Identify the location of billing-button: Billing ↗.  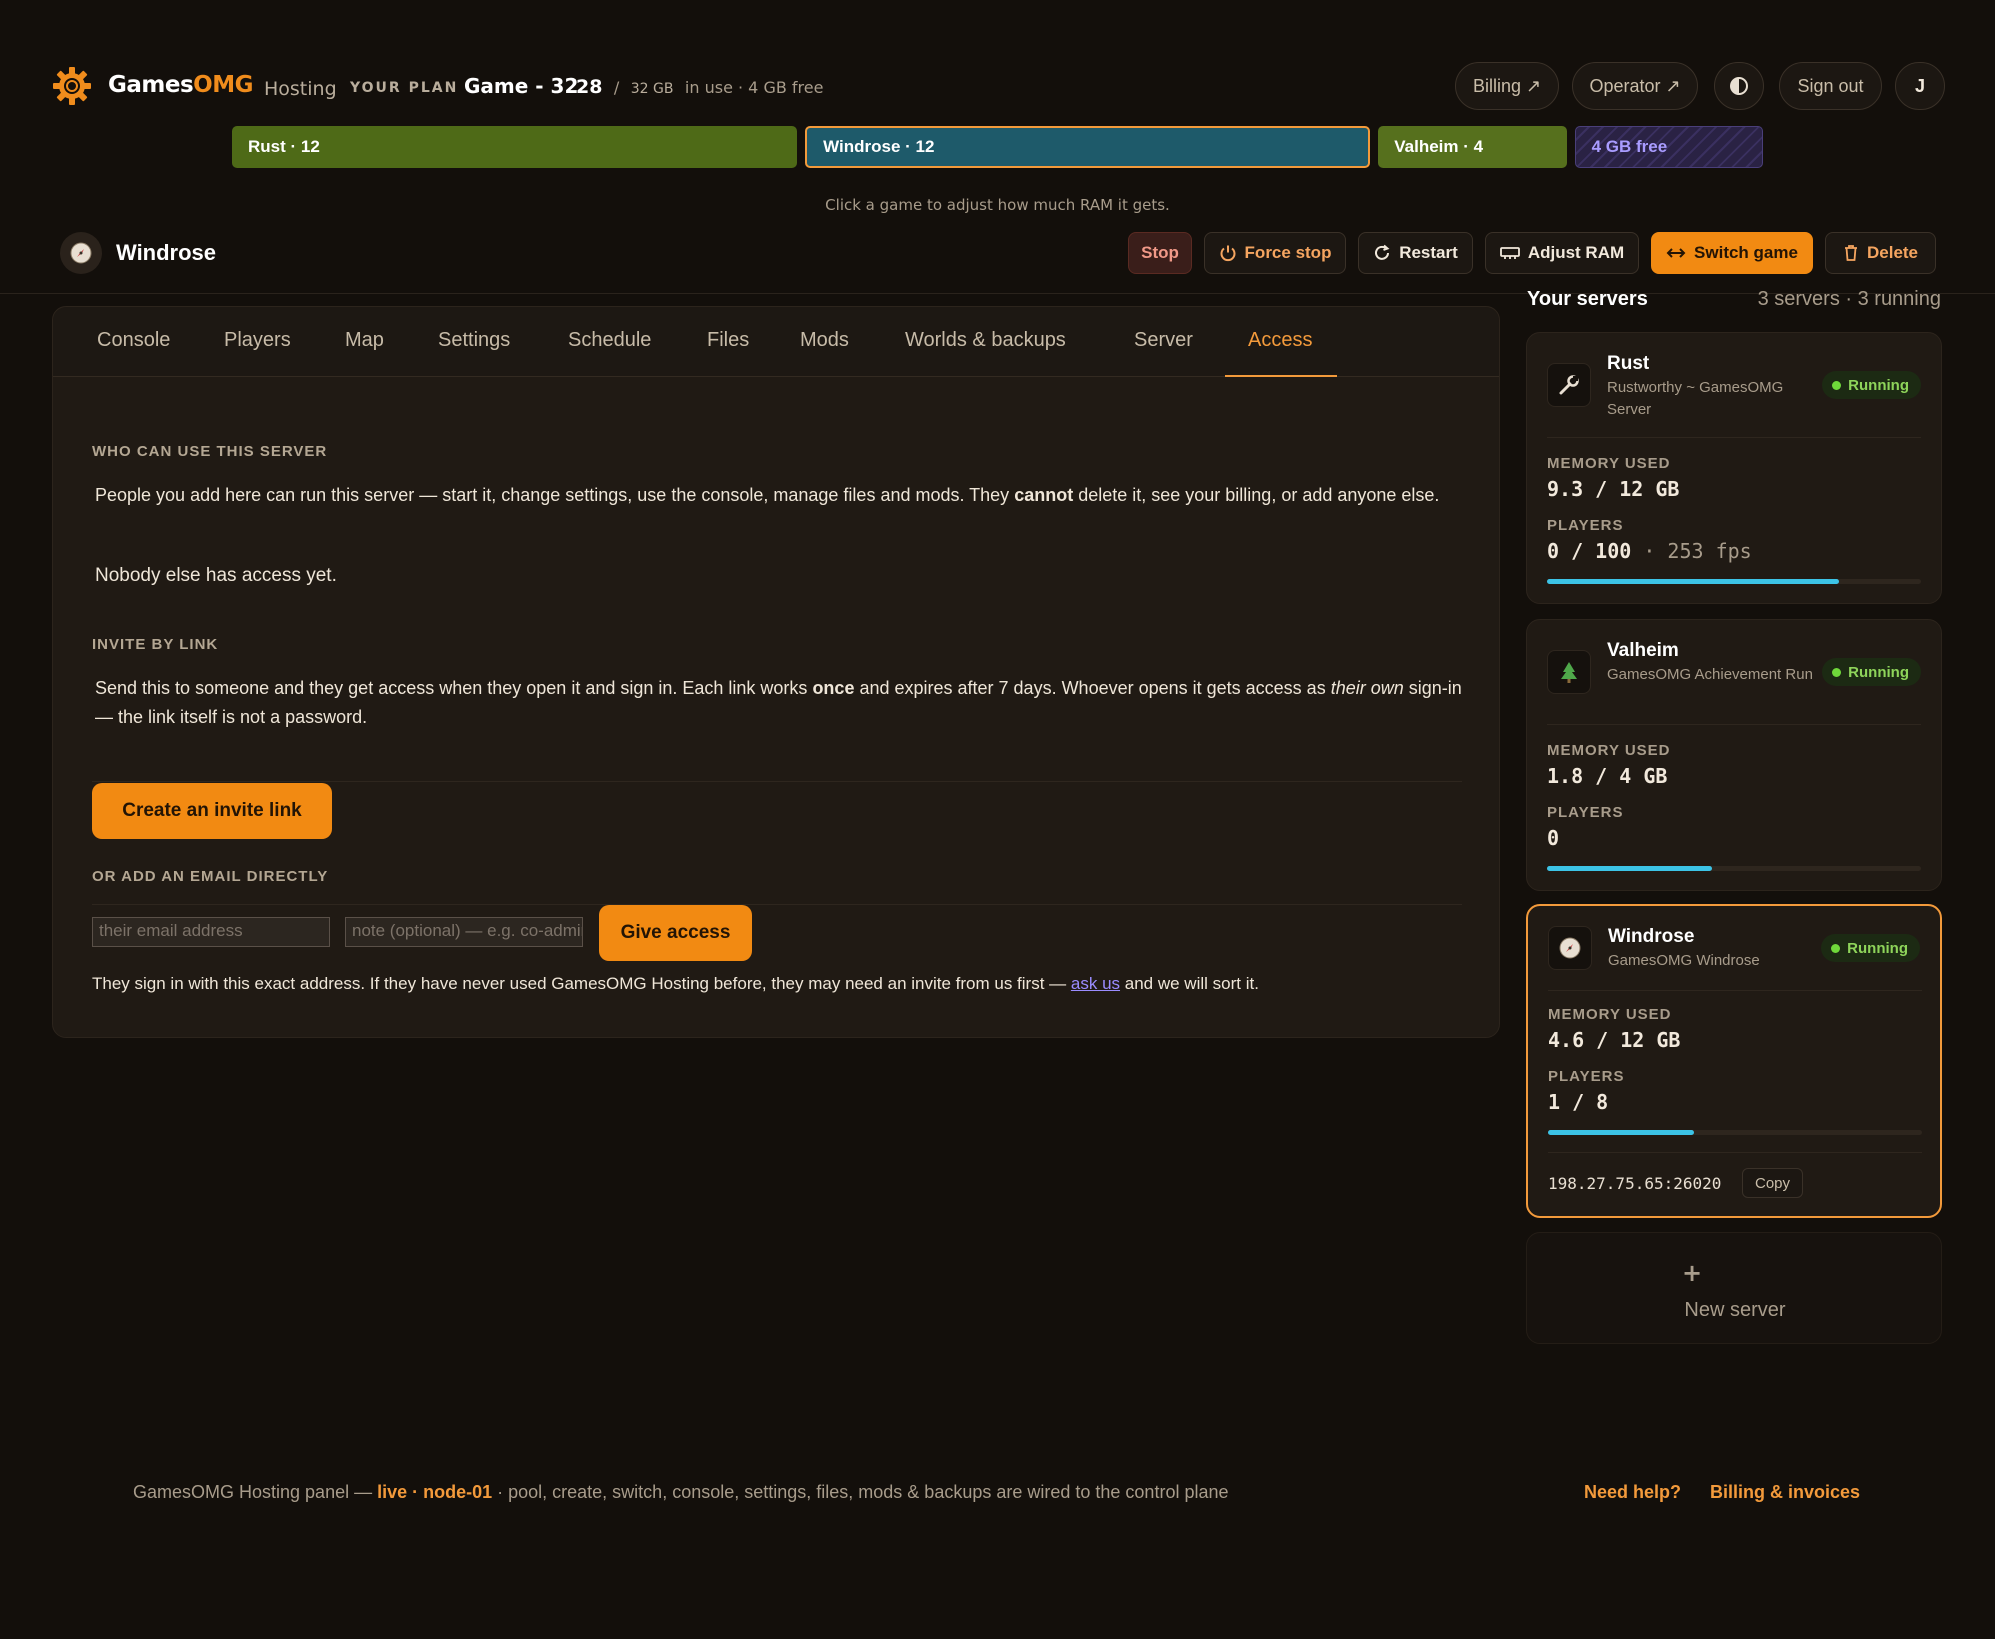
(1507, 86).